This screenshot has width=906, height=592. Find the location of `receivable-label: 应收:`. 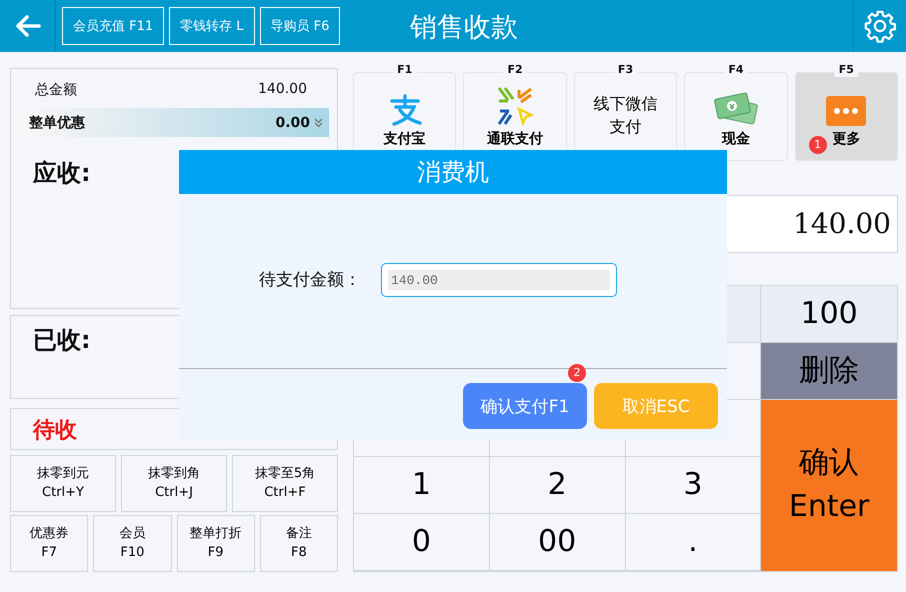

receivable-label: 应收: is located at coordinates (62, 173).